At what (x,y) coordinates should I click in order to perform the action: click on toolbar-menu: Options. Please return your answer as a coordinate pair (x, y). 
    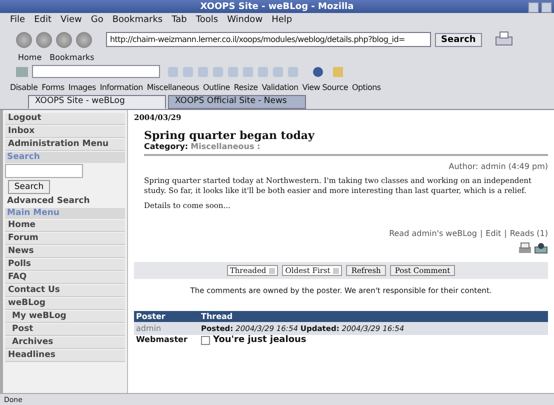
    Looking at the image, I should click on (366, 87).